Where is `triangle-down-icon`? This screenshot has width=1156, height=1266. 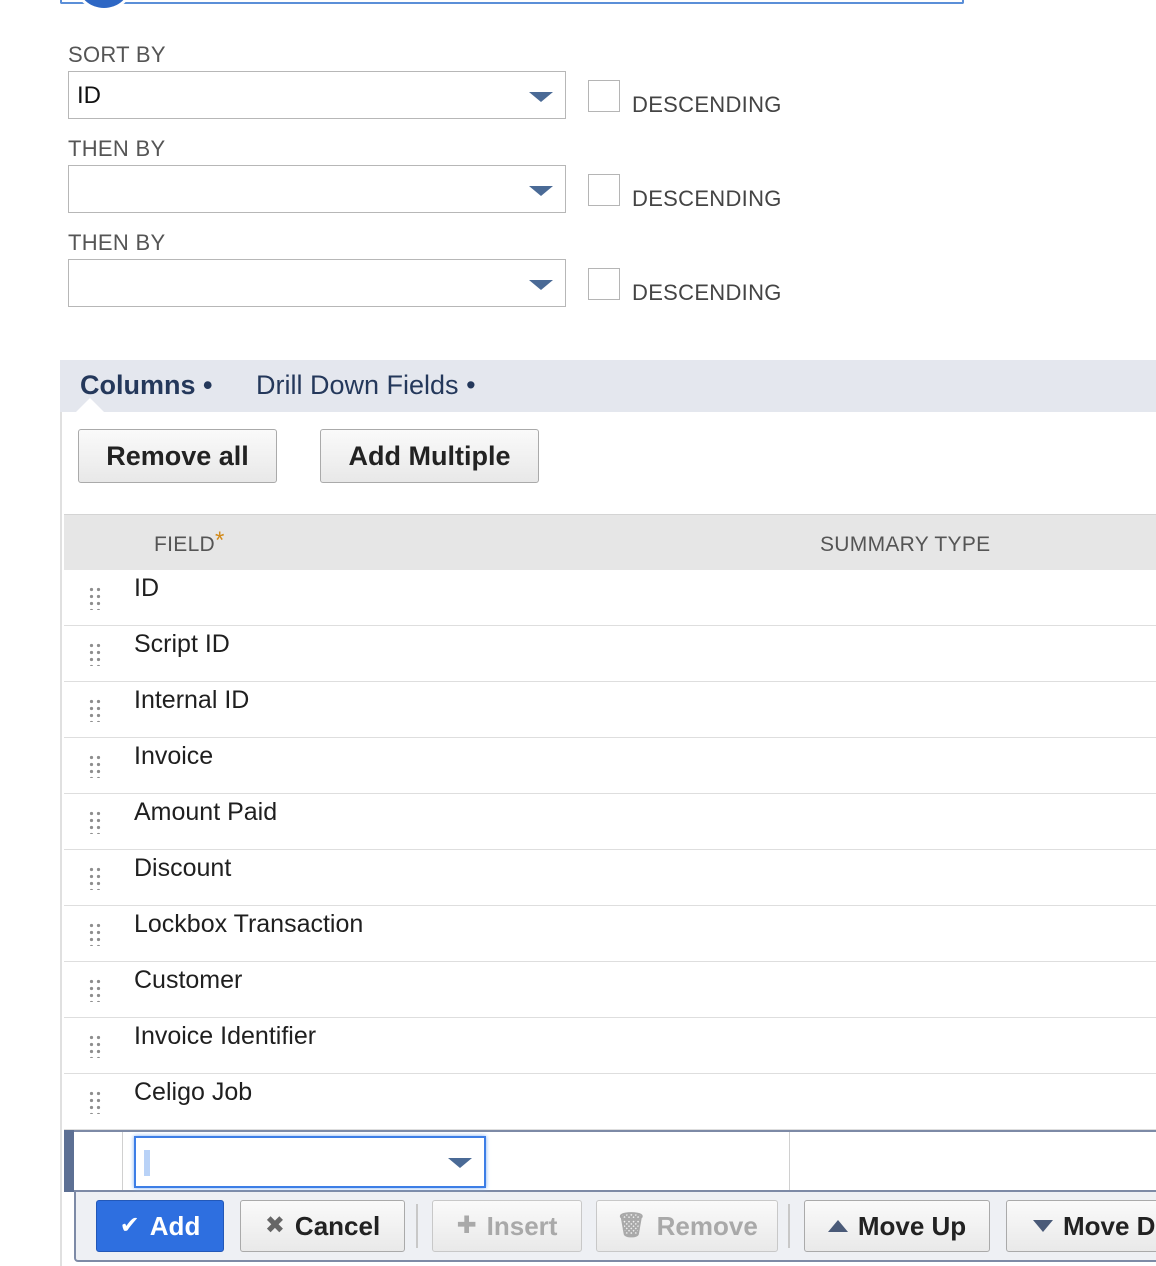 triangle-down-icon is located at coordinates (1043, 1226).